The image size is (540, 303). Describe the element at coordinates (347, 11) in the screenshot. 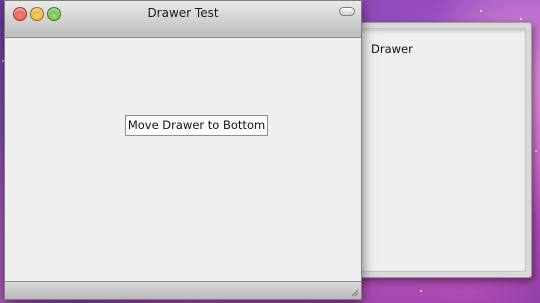

I see `toolbar-toggle-icon` at that location.